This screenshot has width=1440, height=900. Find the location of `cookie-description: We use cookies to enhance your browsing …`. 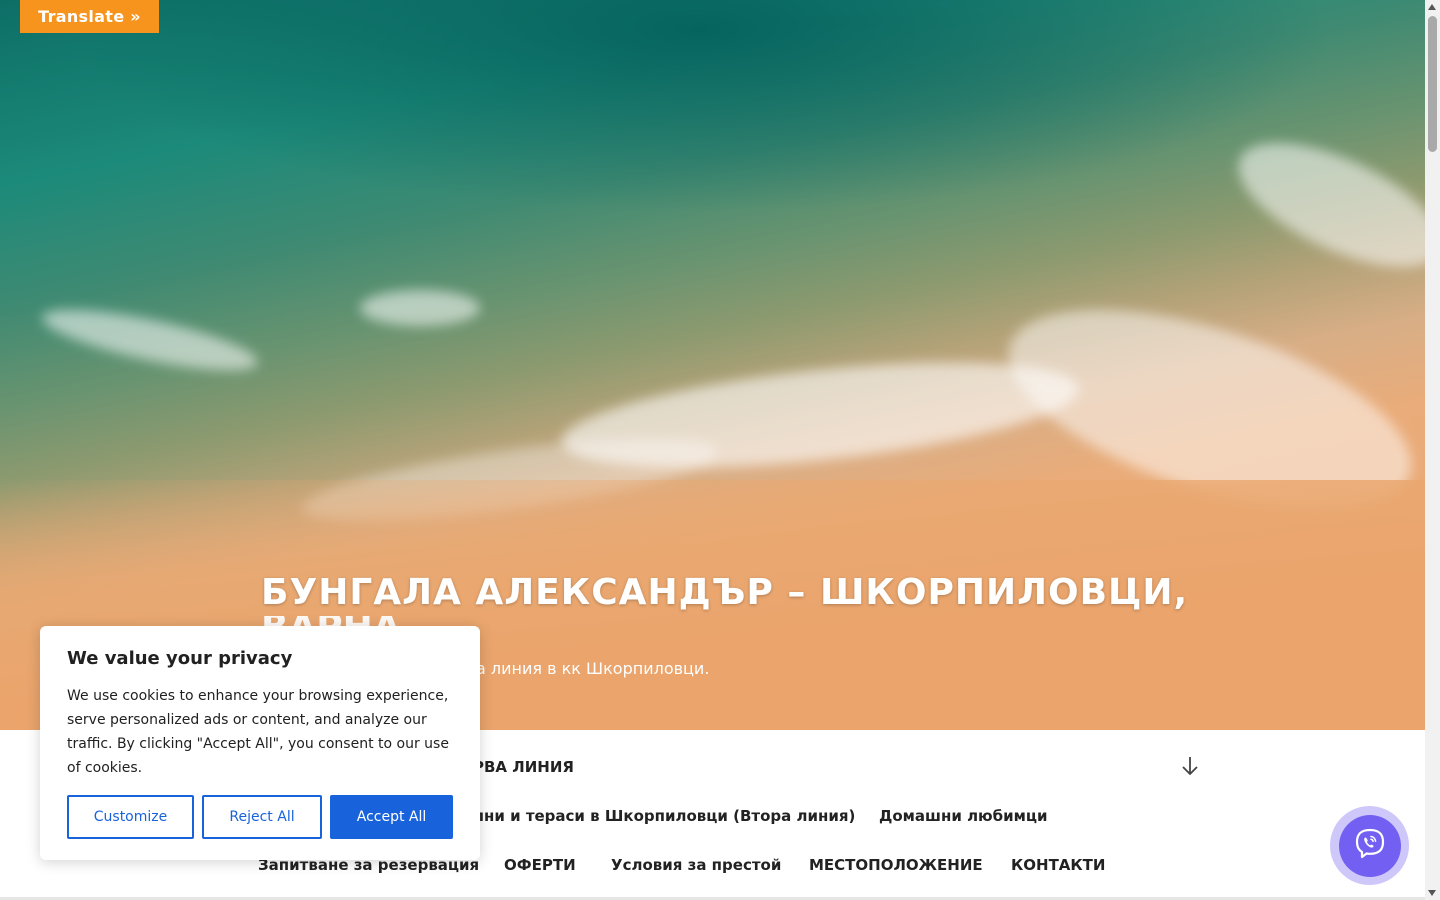

cookie-description: We use cookies to enhance your browsing … is located at coordinates (258, 732).